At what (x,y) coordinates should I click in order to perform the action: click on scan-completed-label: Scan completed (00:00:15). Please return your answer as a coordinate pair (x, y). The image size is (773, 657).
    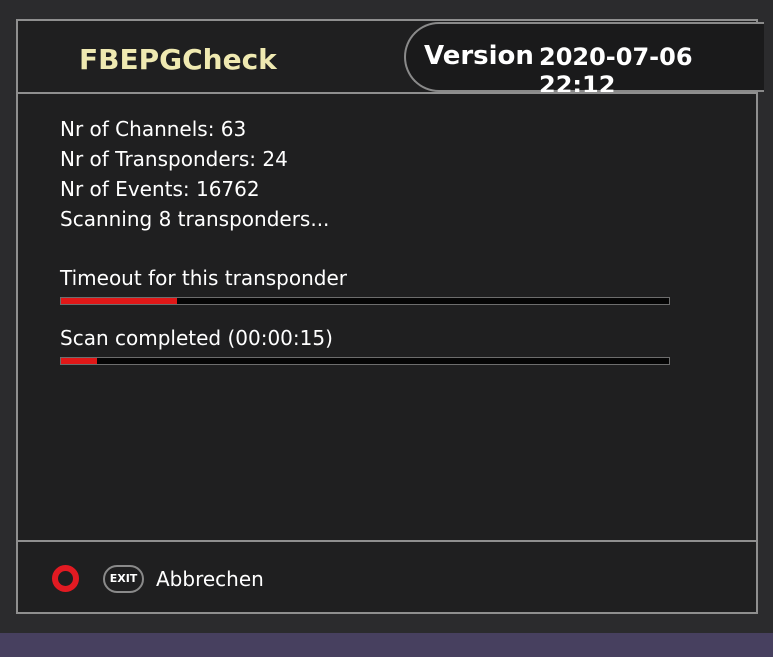
    Looking at the image, I should click on (196, 338).